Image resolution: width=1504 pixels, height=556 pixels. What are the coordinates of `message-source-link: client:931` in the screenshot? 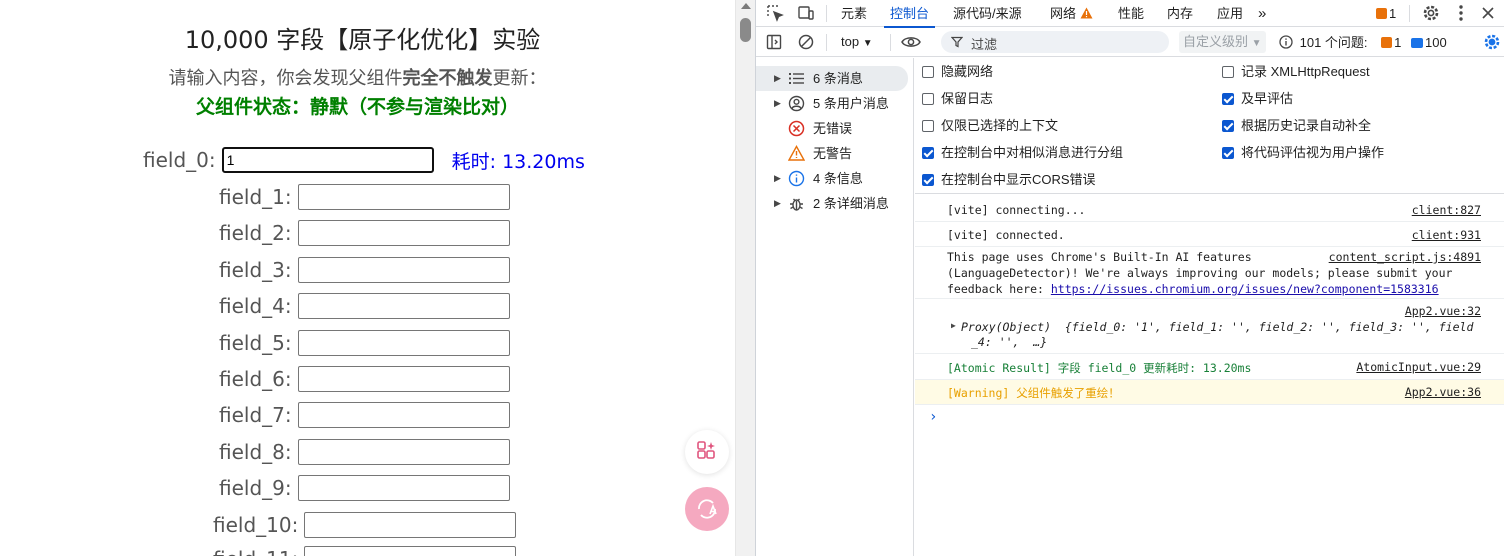 It's located at (1446, 235).